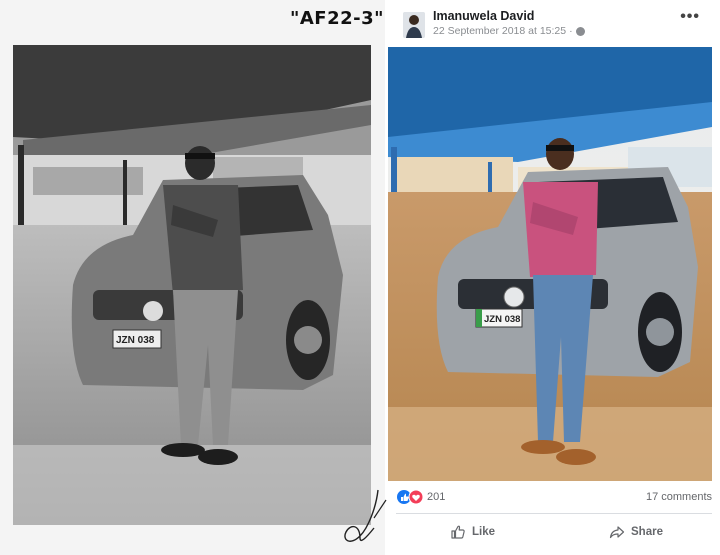  What do you see at coordinates (483, 16) in the screenshot?
I see `author-name: Imanuwela David` at bounding box center [483, 16].